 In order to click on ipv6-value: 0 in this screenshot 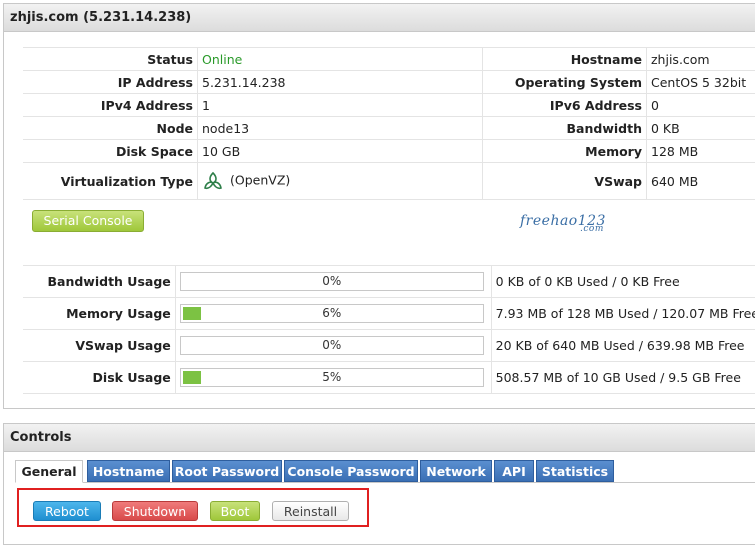, I will do `click(701, 105)`.